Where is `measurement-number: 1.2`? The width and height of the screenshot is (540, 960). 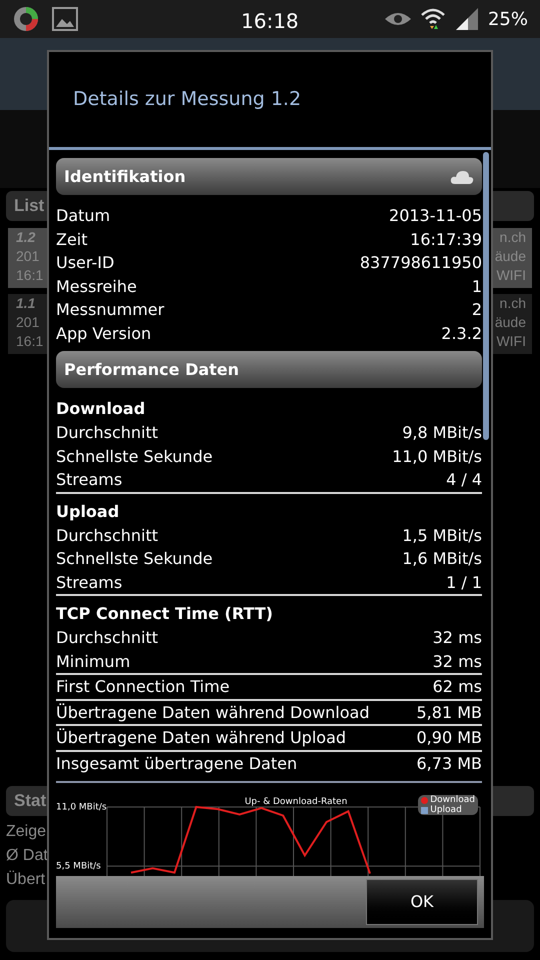
measurement-number: 1.2 is located at coordinates (26, 237).